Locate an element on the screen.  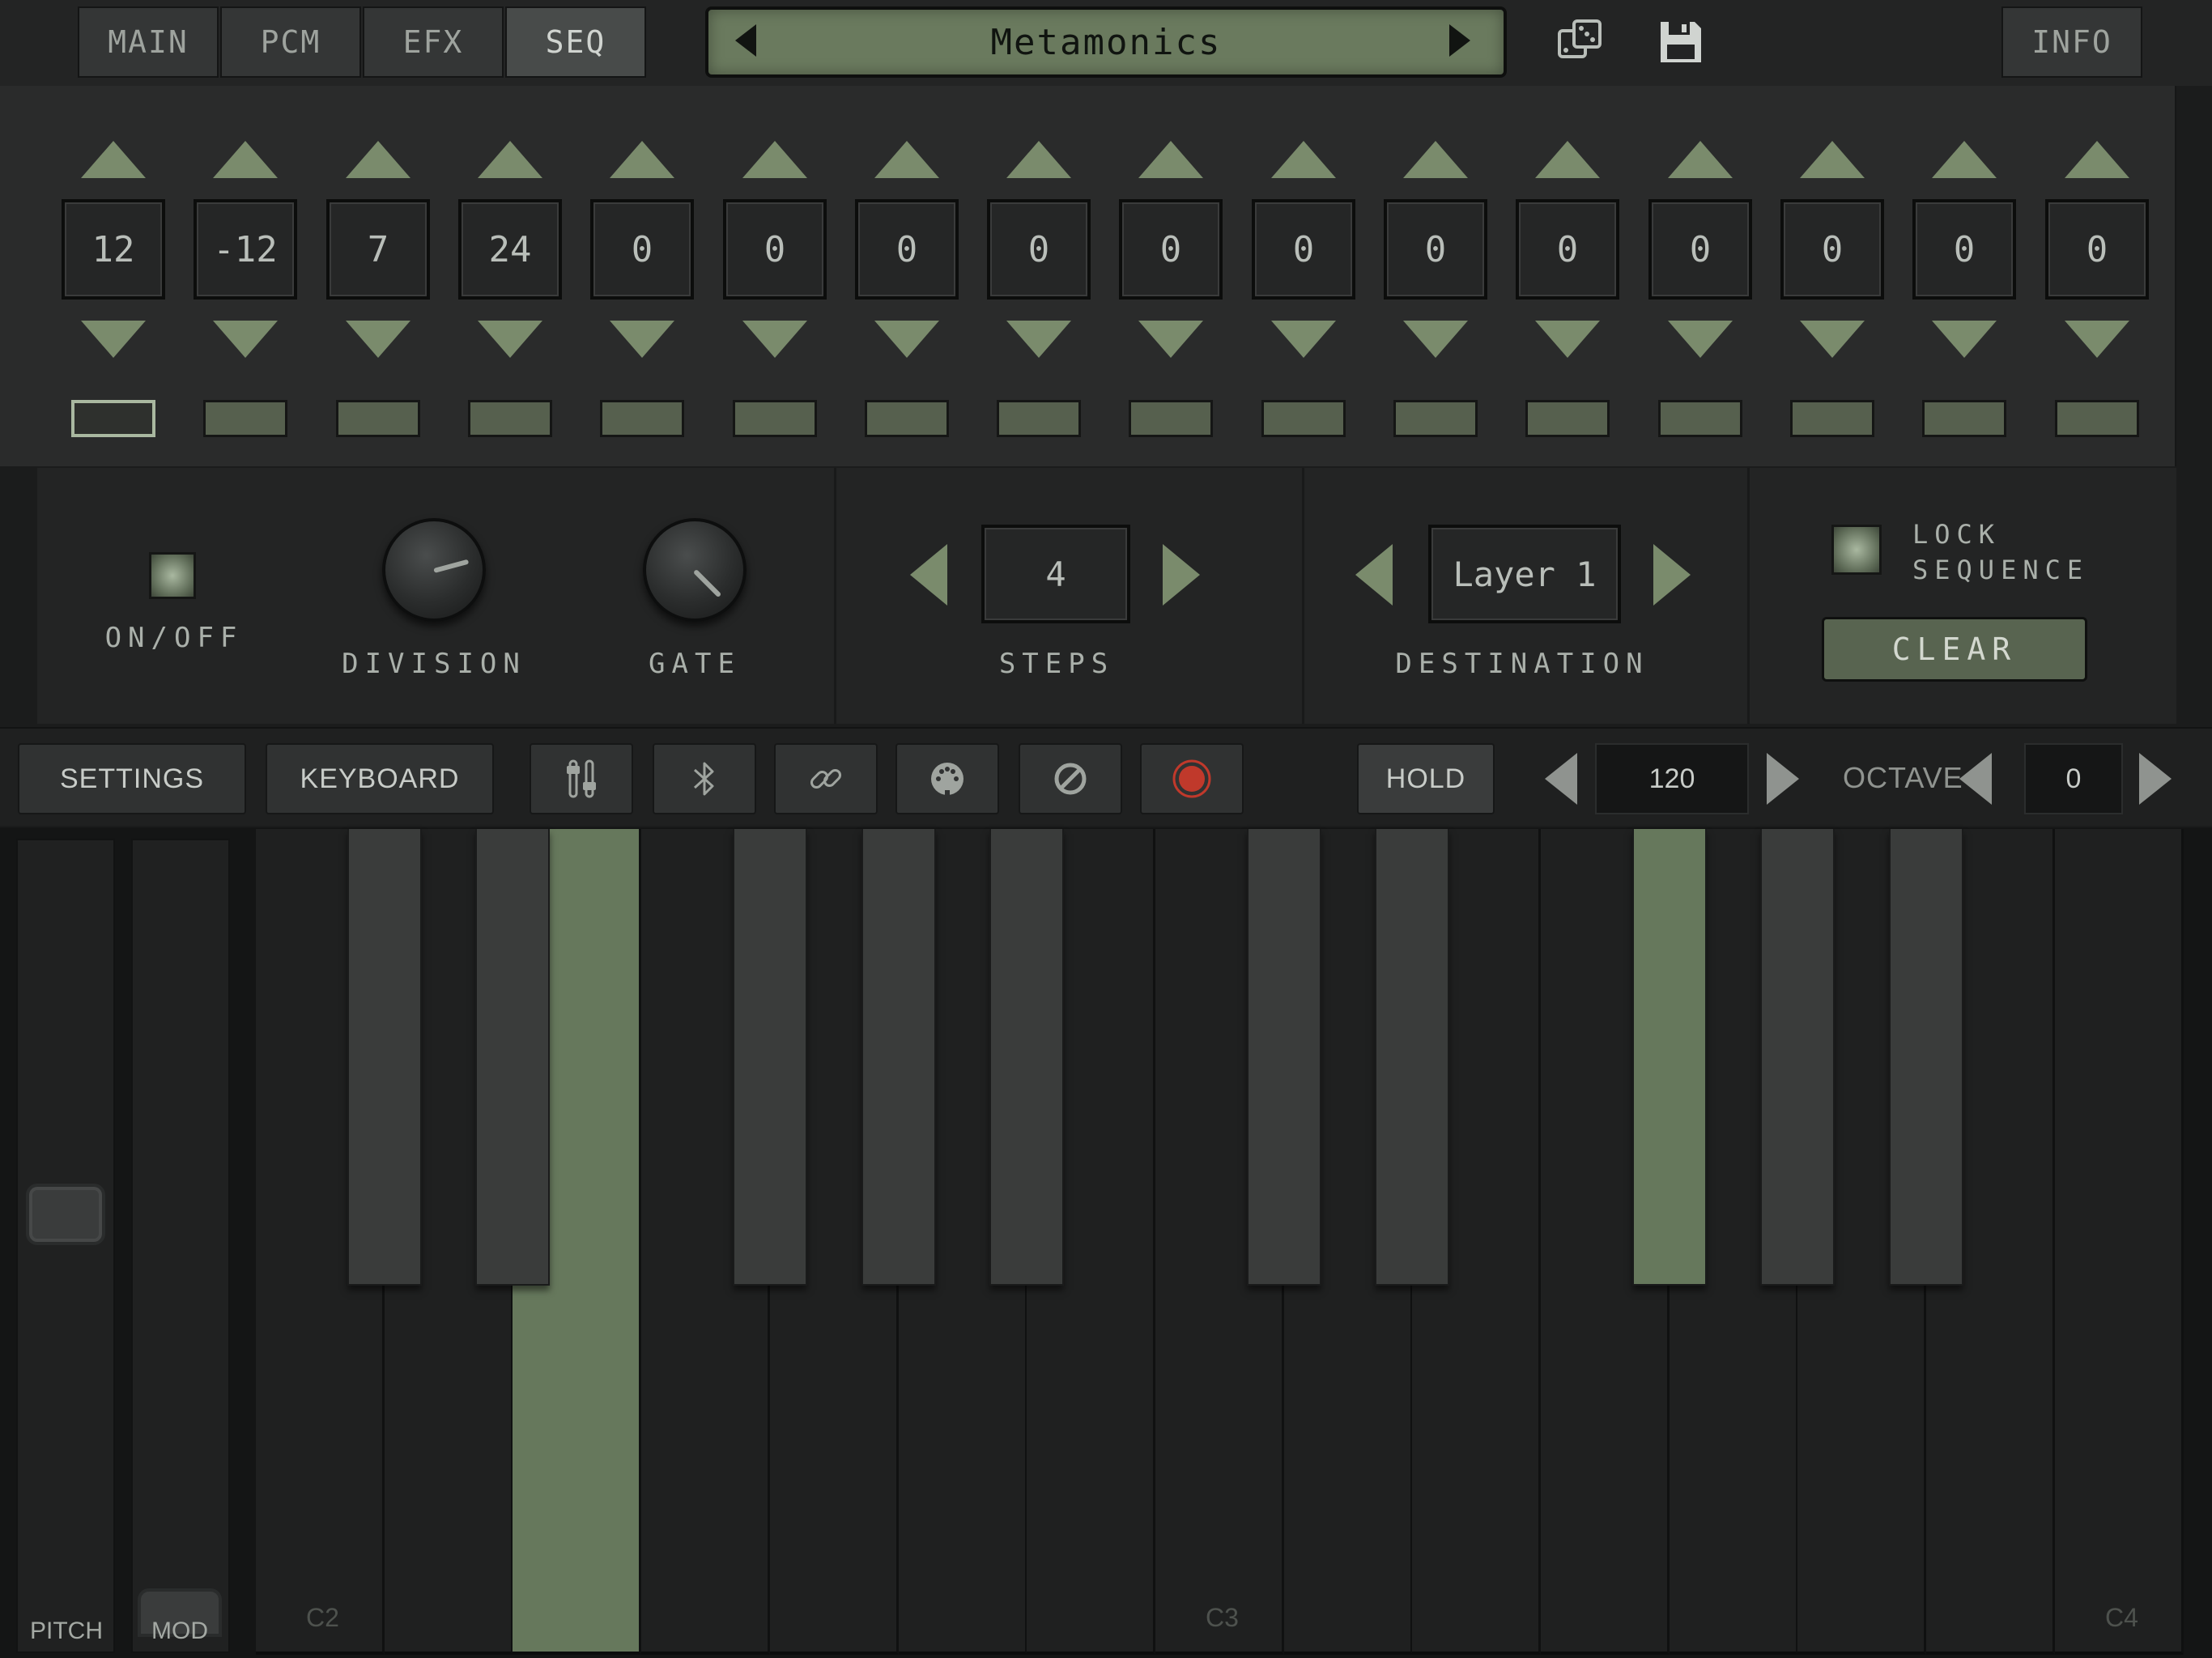
steps-decrease-button is located at coordinates (928, 575).